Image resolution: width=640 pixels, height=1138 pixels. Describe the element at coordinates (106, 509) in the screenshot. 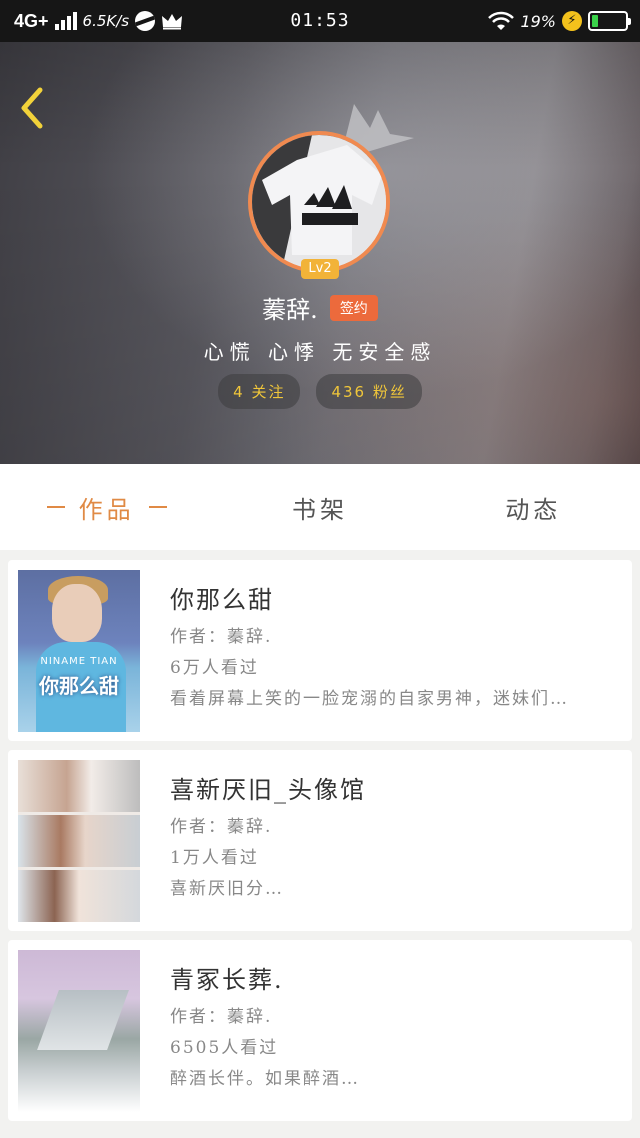

I see `tab-works-label: 作品` at that location.